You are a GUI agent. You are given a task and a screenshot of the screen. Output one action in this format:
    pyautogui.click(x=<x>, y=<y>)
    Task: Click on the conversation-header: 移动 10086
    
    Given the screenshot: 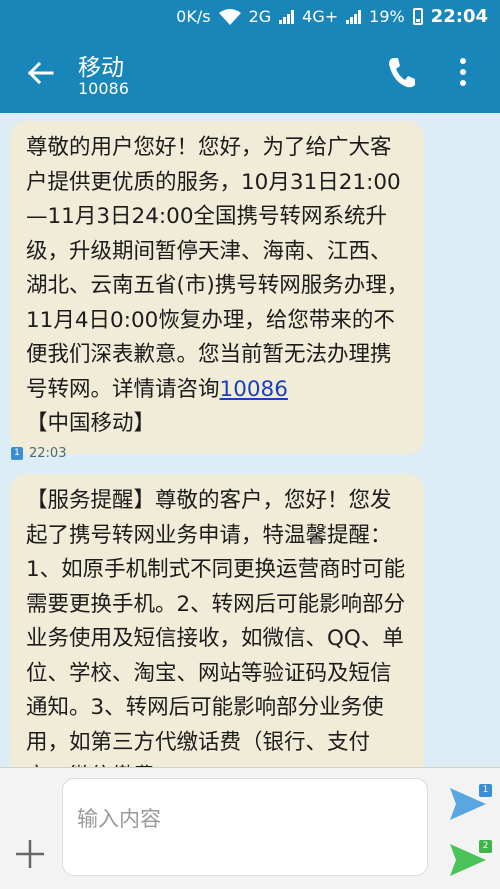 What is the action you would take?
    pyautogui.click(x=250, y=73)
    